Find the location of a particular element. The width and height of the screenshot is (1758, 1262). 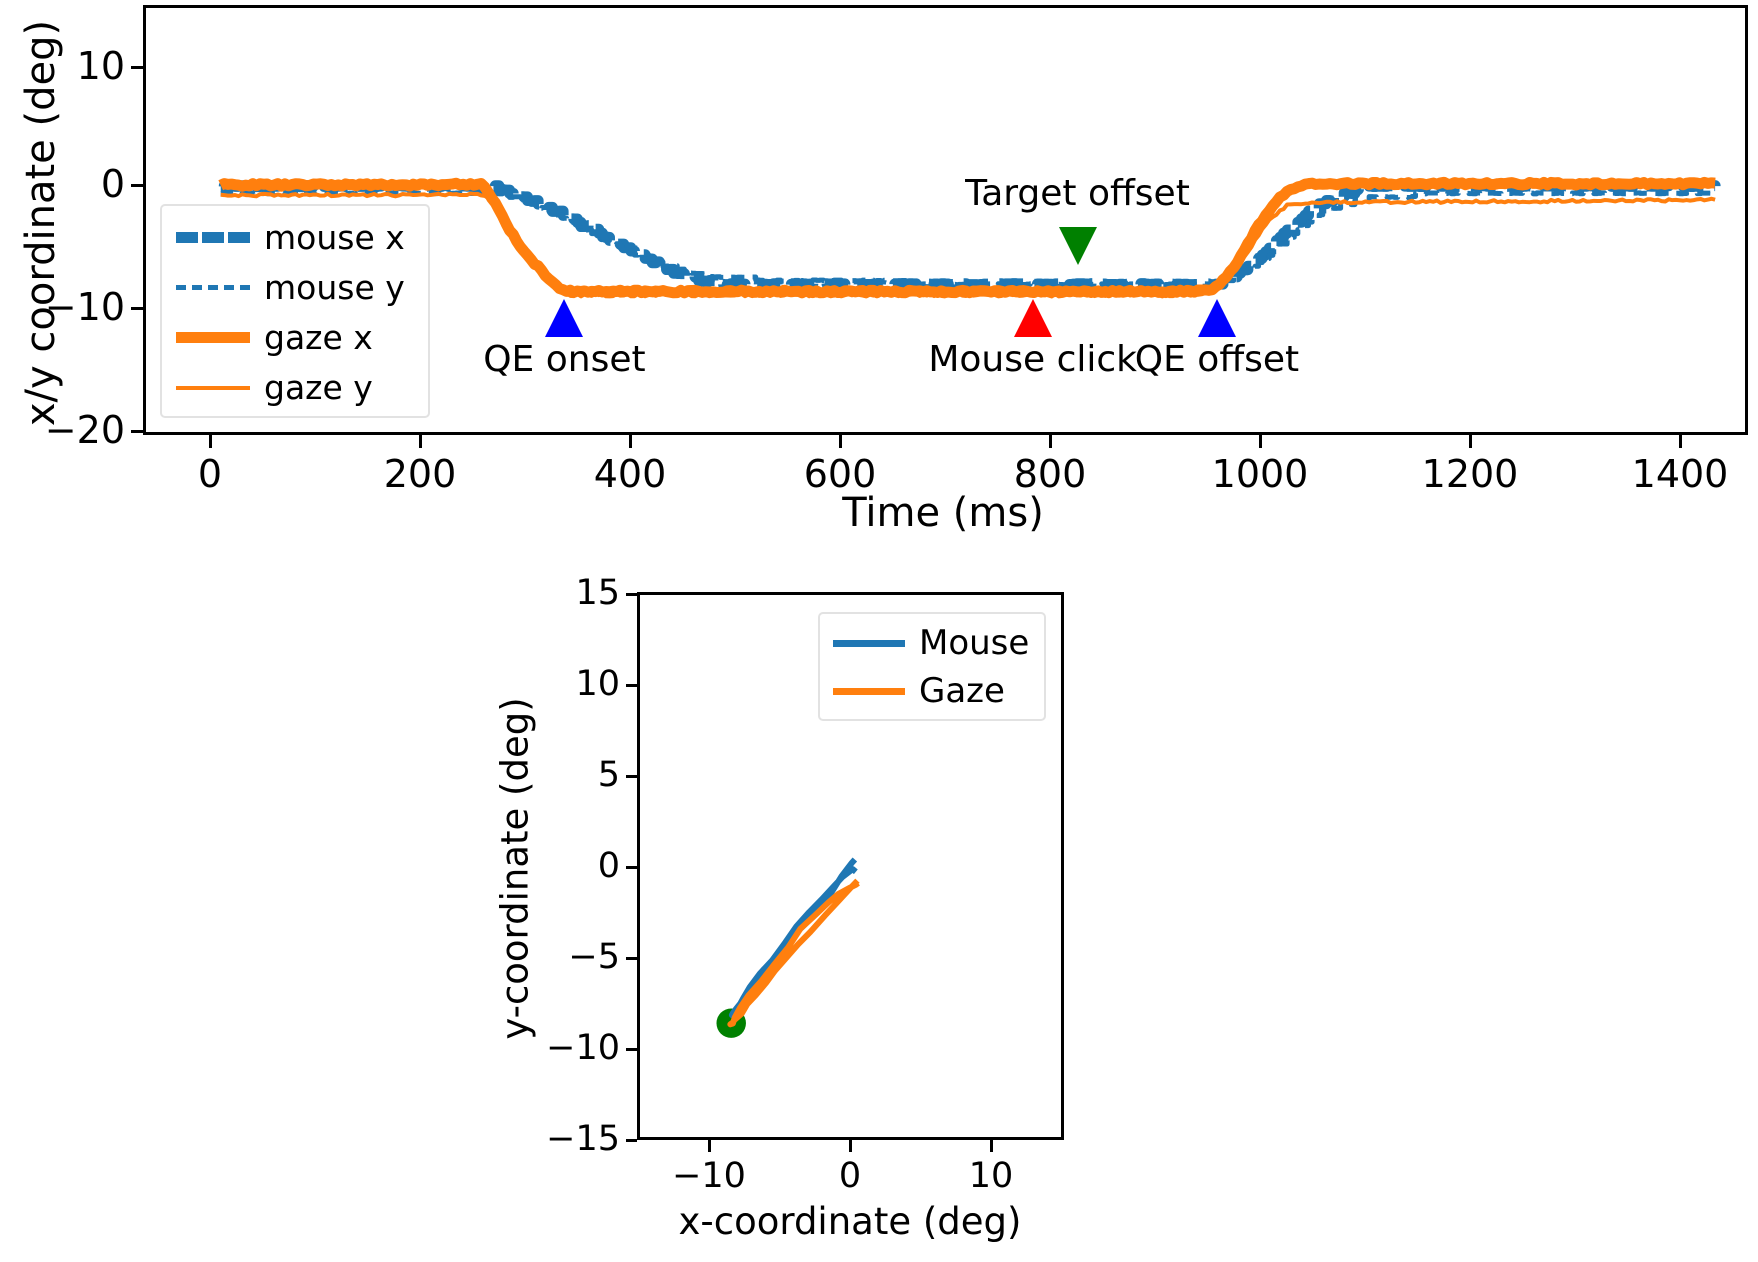

target-offset-label: Target offset is located at coordinates (1077, 193).